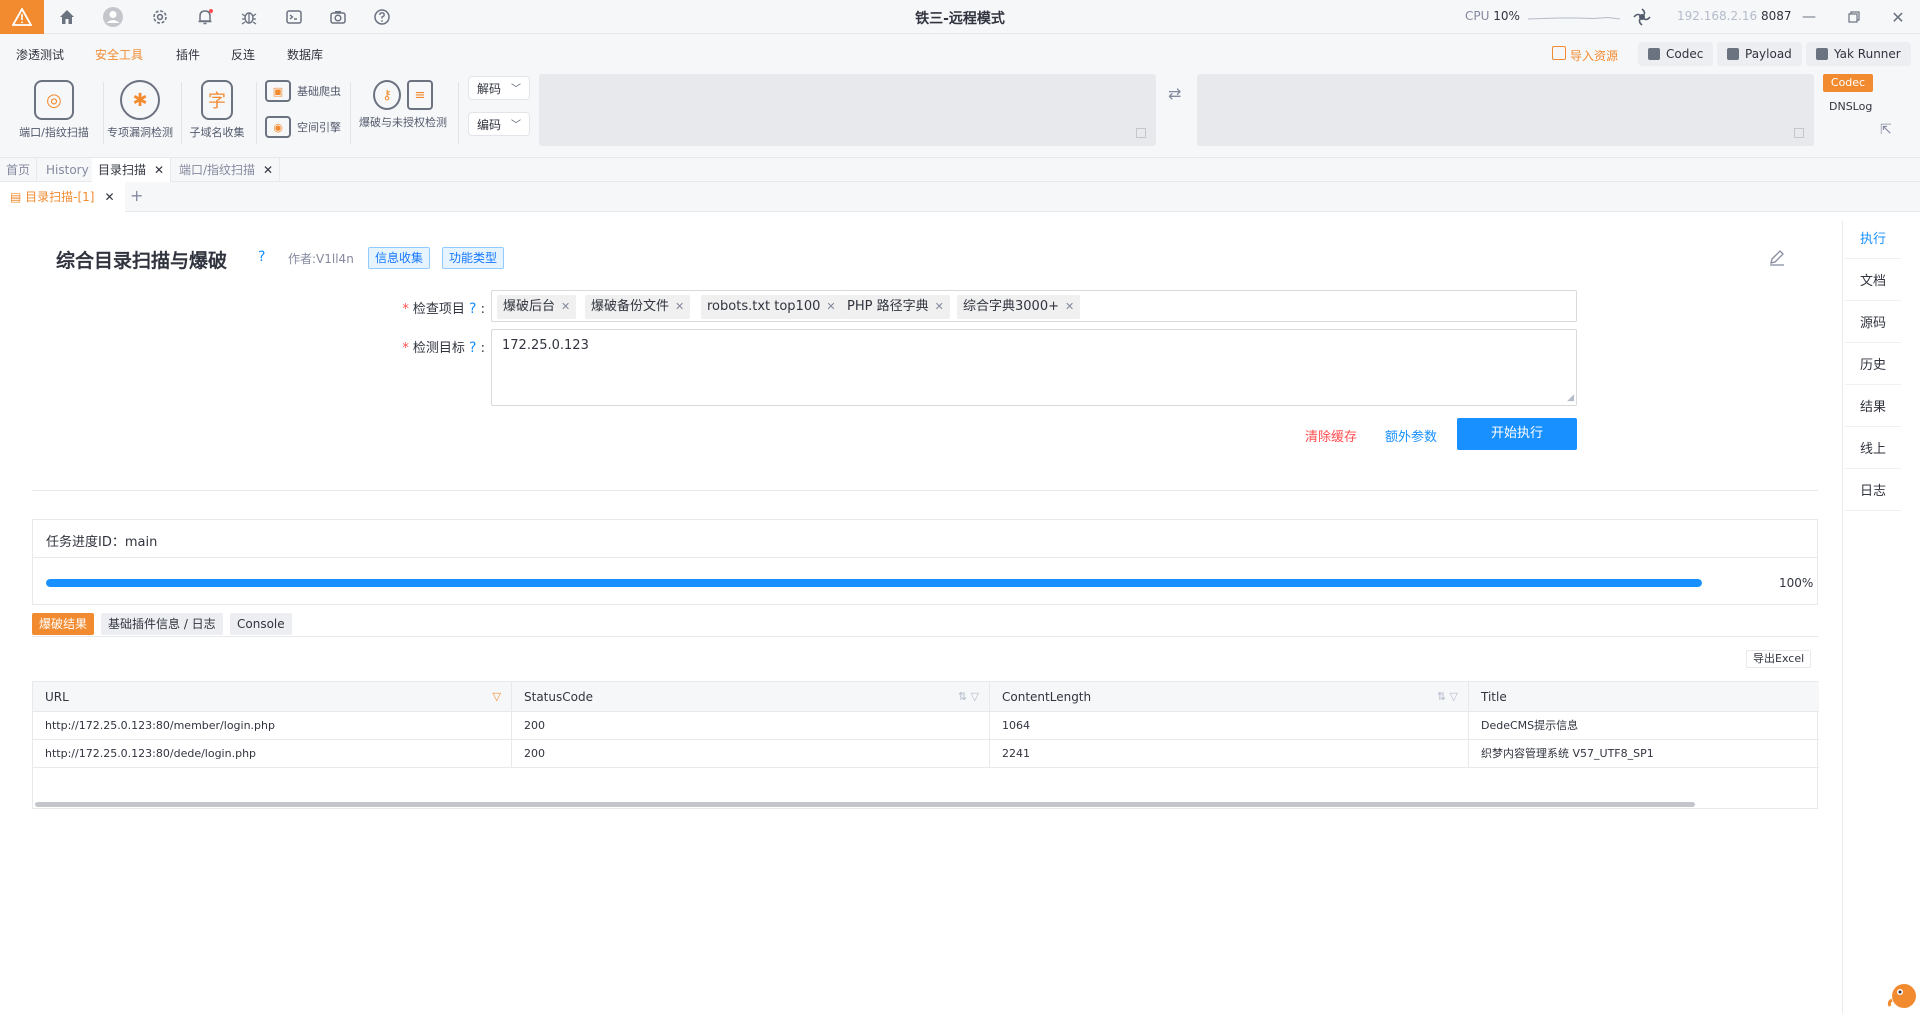 Image resolution: width=1920 pixels, height=1013 pixels. I want to click on port-scan-tool: ◎ 端口/指纹扫描, so click(54, 110).